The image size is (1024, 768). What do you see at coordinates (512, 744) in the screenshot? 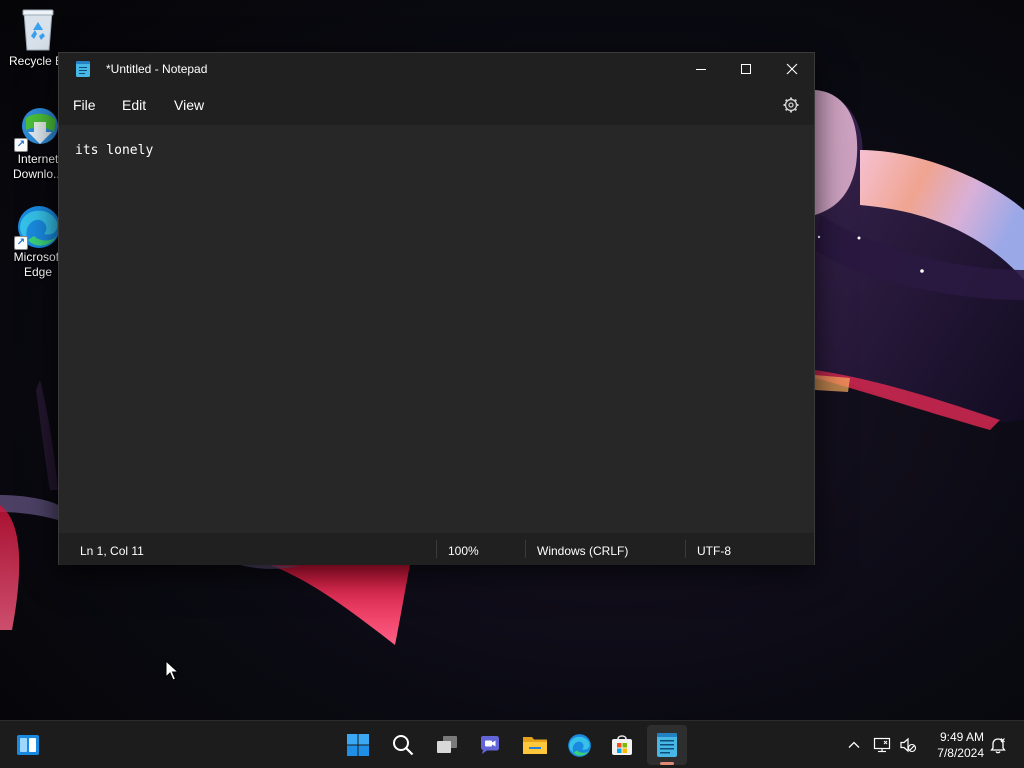
I see `taskbar: 9:49 AM 7/8/2024` at bounding box center [512, 744].